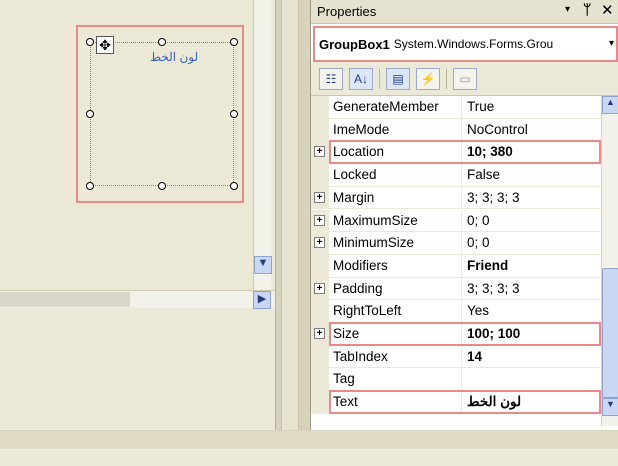  What do you see at coordinates (374, 243) in the screenshot?
I see `property-name: MinimumSize` at bounding box center [374, 243].